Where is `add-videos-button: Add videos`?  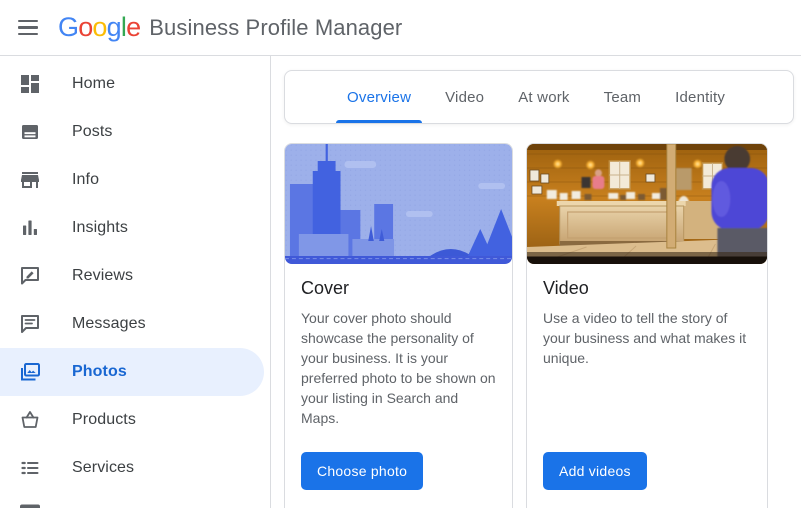 add-videos-button: Add videos is located at coordinates (595, 471).